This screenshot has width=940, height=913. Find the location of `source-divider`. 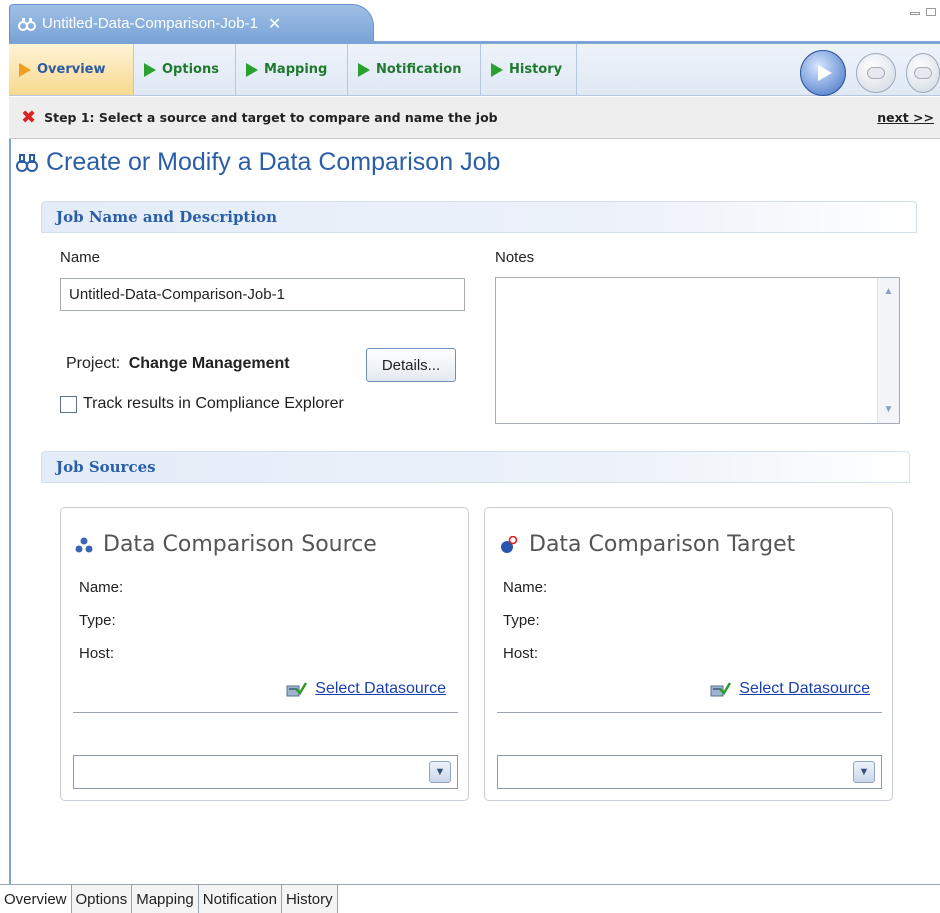

source-divider is located at coordinates (265, 712).